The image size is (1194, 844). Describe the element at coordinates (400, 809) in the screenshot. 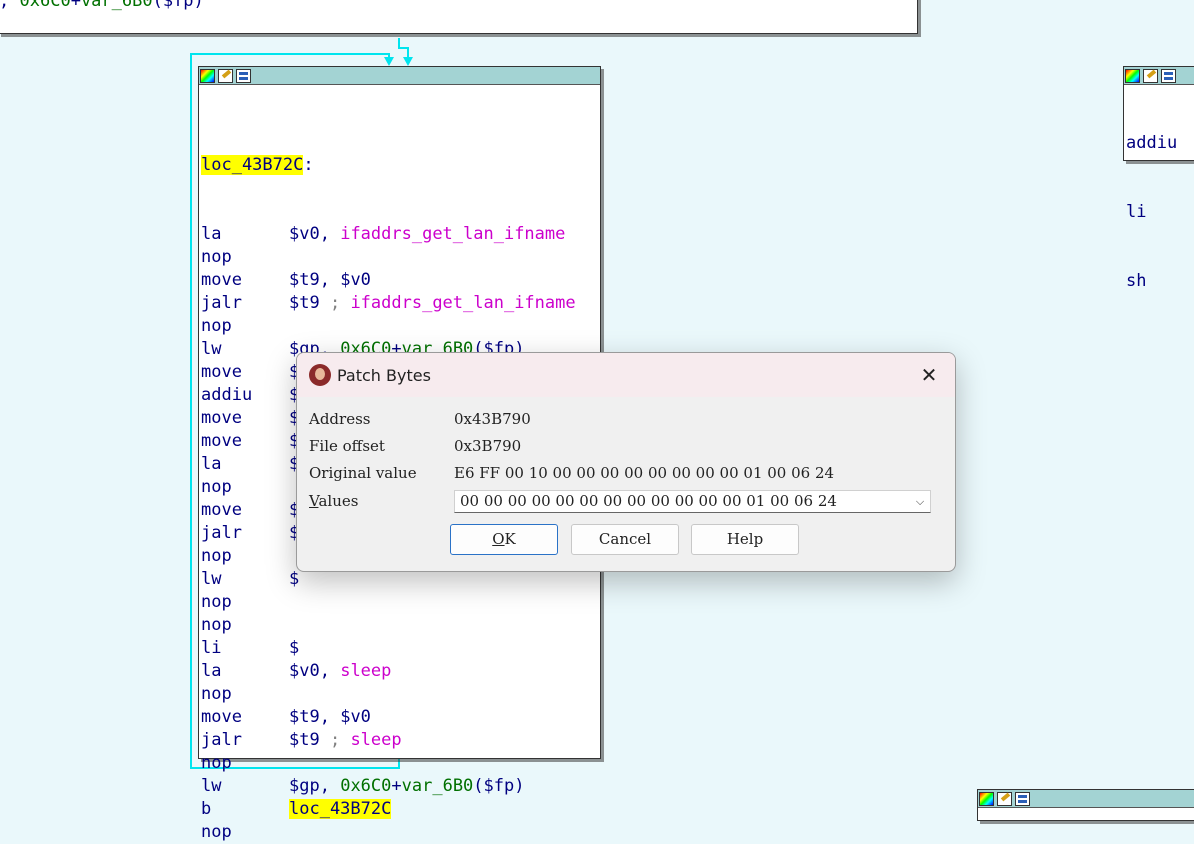

I see `code-line: b loc_43B72C` at that location.